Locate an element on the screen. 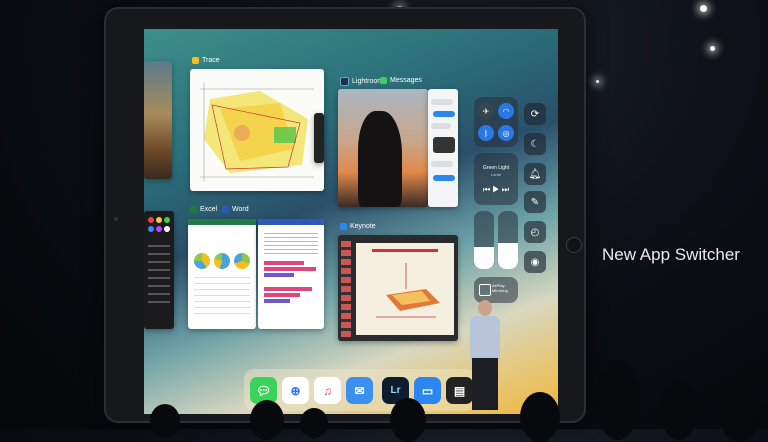  word-icon is located at coordinates (225, 209).